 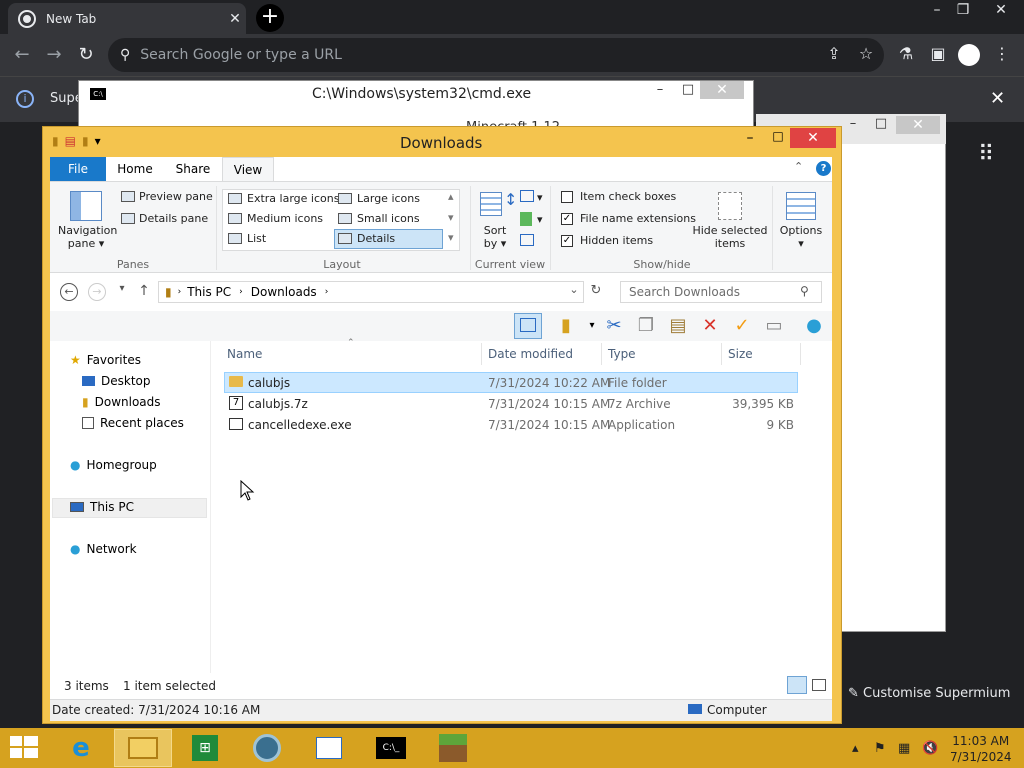 What do you see at coordinates (574, 289) in the screenshot?
I see `address-dropdown-icon: ⌄` at bounding box center [574, 289].